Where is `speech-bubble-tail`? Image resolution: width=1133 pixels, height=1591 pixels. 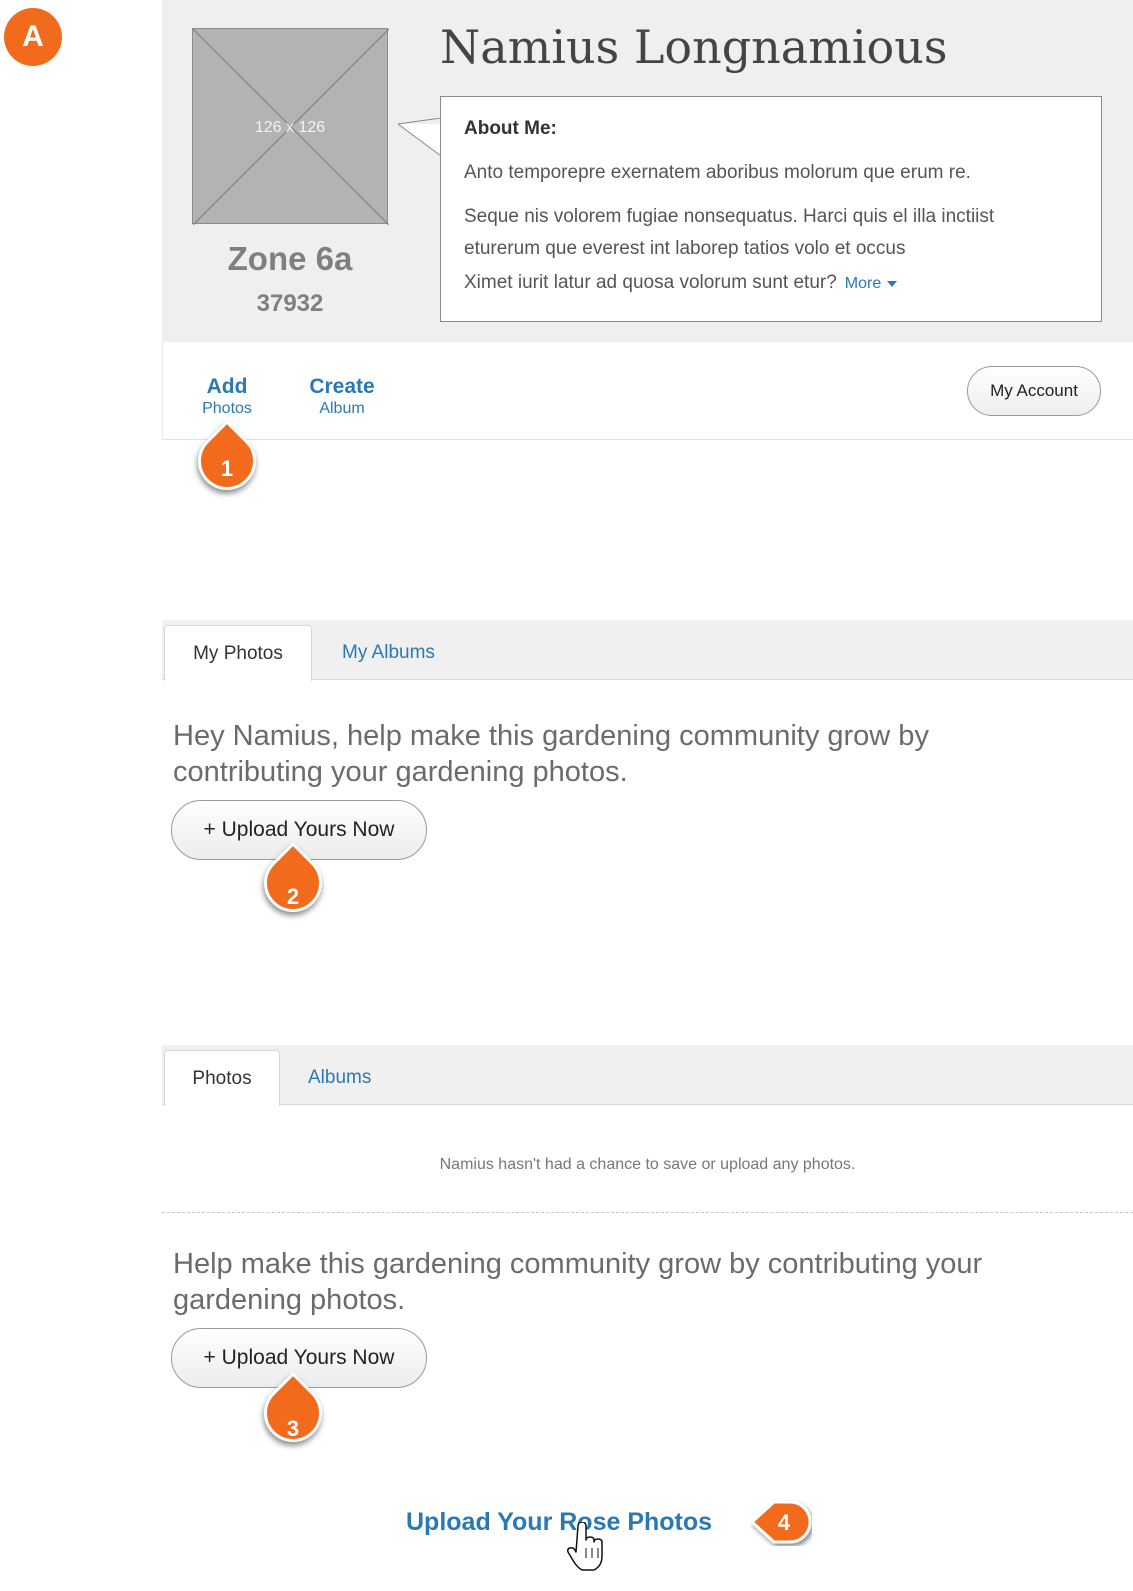
speech-bubble-tail is located at coordinates (420, 137).